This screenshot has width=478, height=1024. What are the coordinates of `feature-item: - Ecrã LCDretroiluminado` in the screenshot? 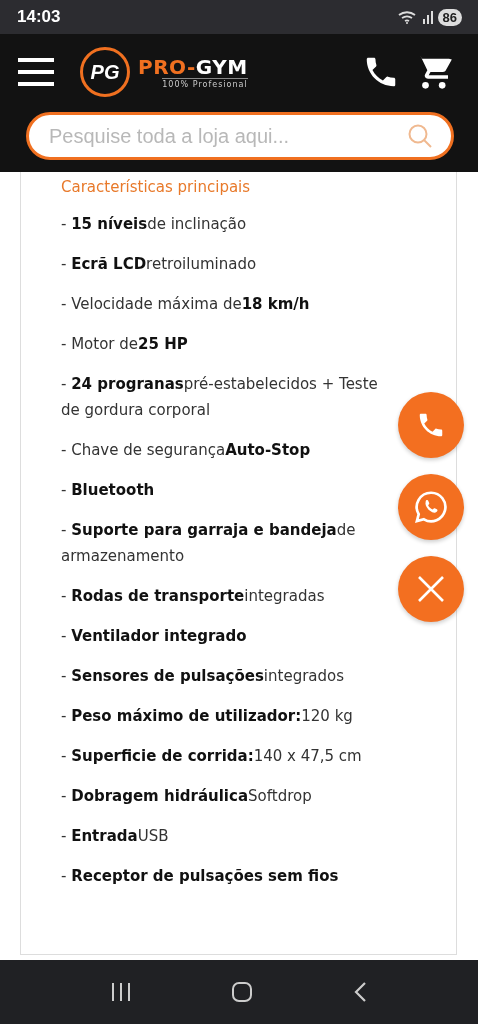 It's located at (159, 264).